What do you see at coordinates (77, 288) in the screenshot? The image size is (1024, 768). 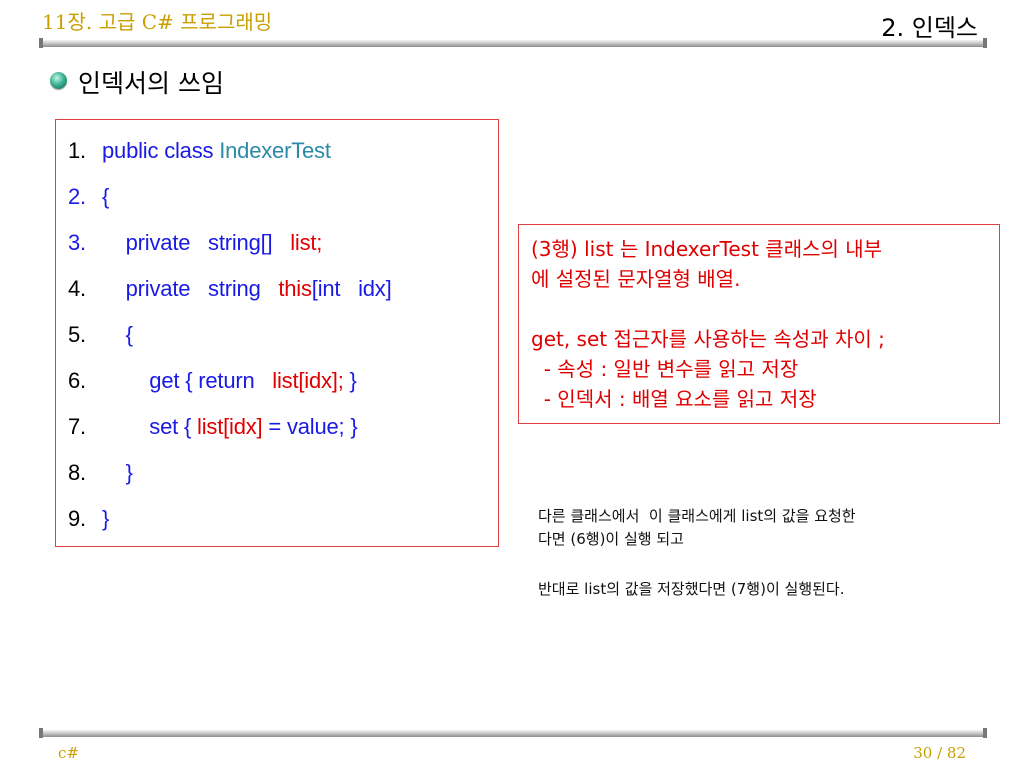 I see `code-line-number: 4.` at bounding box center [77, 288].